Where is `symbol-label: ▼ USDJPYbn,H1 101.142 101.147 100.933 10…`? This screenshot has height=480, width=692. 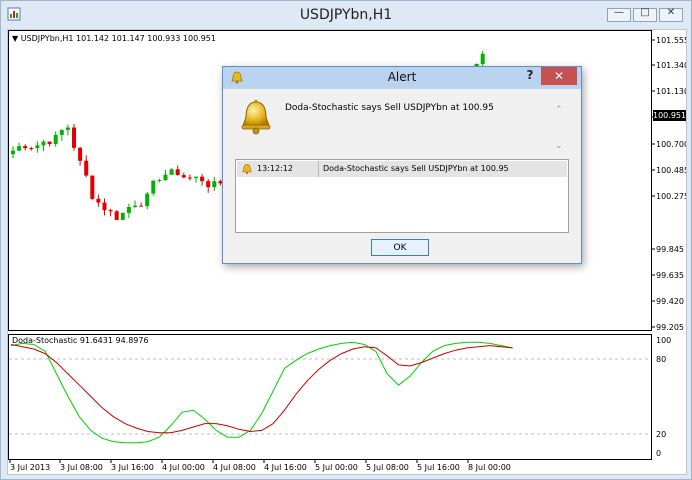
symbol-label: ▼ USDJPYbn,H1 101.142 101.147 100.933 10… is located at coordinates (114, 38).